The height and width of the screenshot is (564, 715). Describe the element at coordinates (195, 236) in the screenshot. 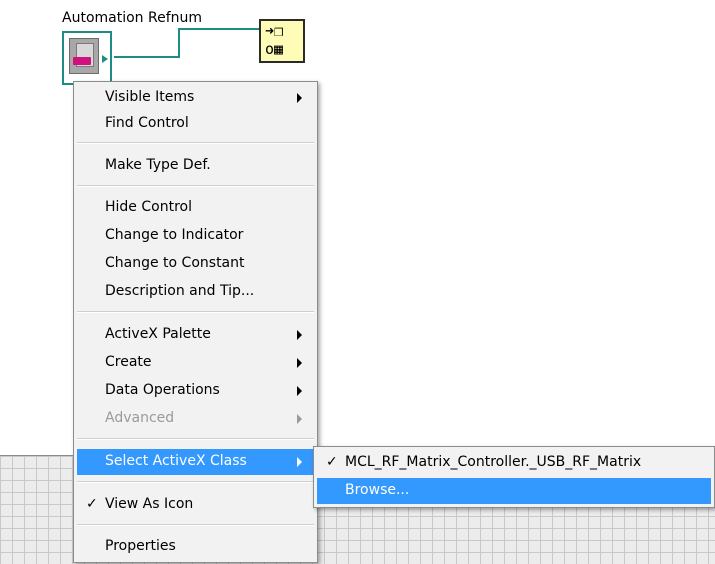

I see `menu-item-change-to-indicator: Change to Indicator` at that location.